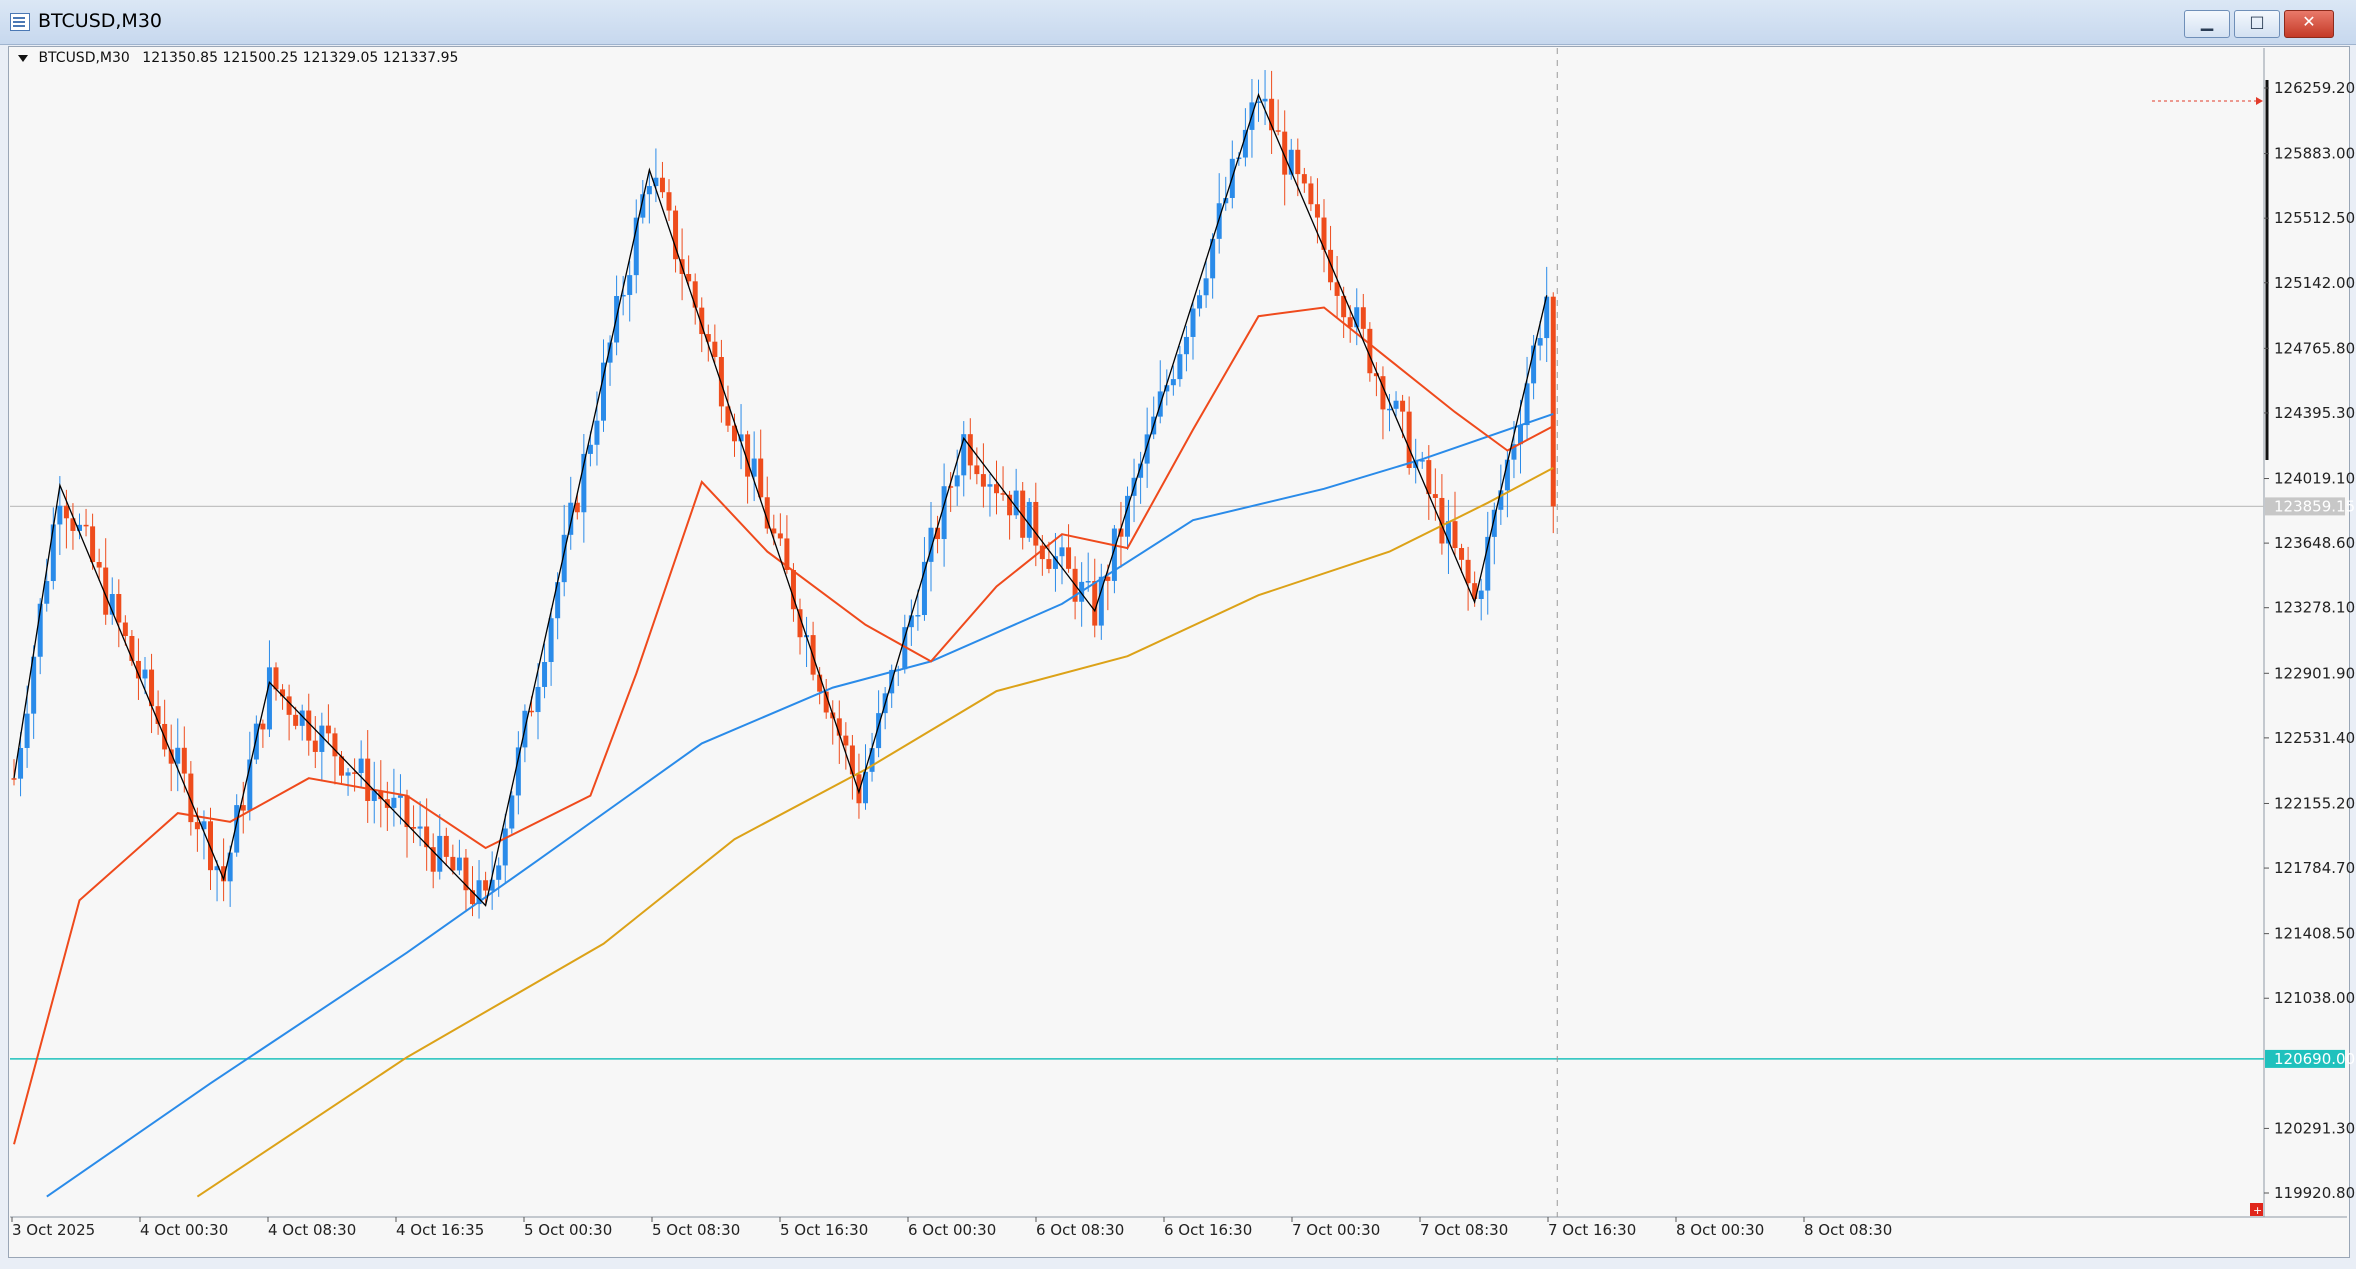 Image resolution: width=2356 pixels, height=1269 pixels. What do you see at coordinates (1336, 1230) in the screenshot?
I see `time-tick-label: 7 Oct 00:30` at bounding box center [1336, 1230].